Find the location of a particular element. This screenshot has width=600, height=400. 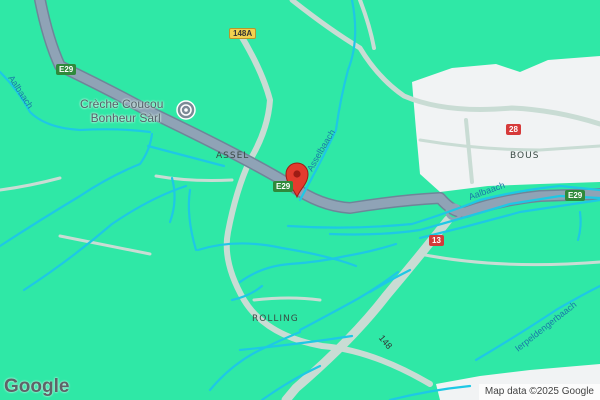

route-shield-e29-c: E29 is located at coordinates (575, 195).